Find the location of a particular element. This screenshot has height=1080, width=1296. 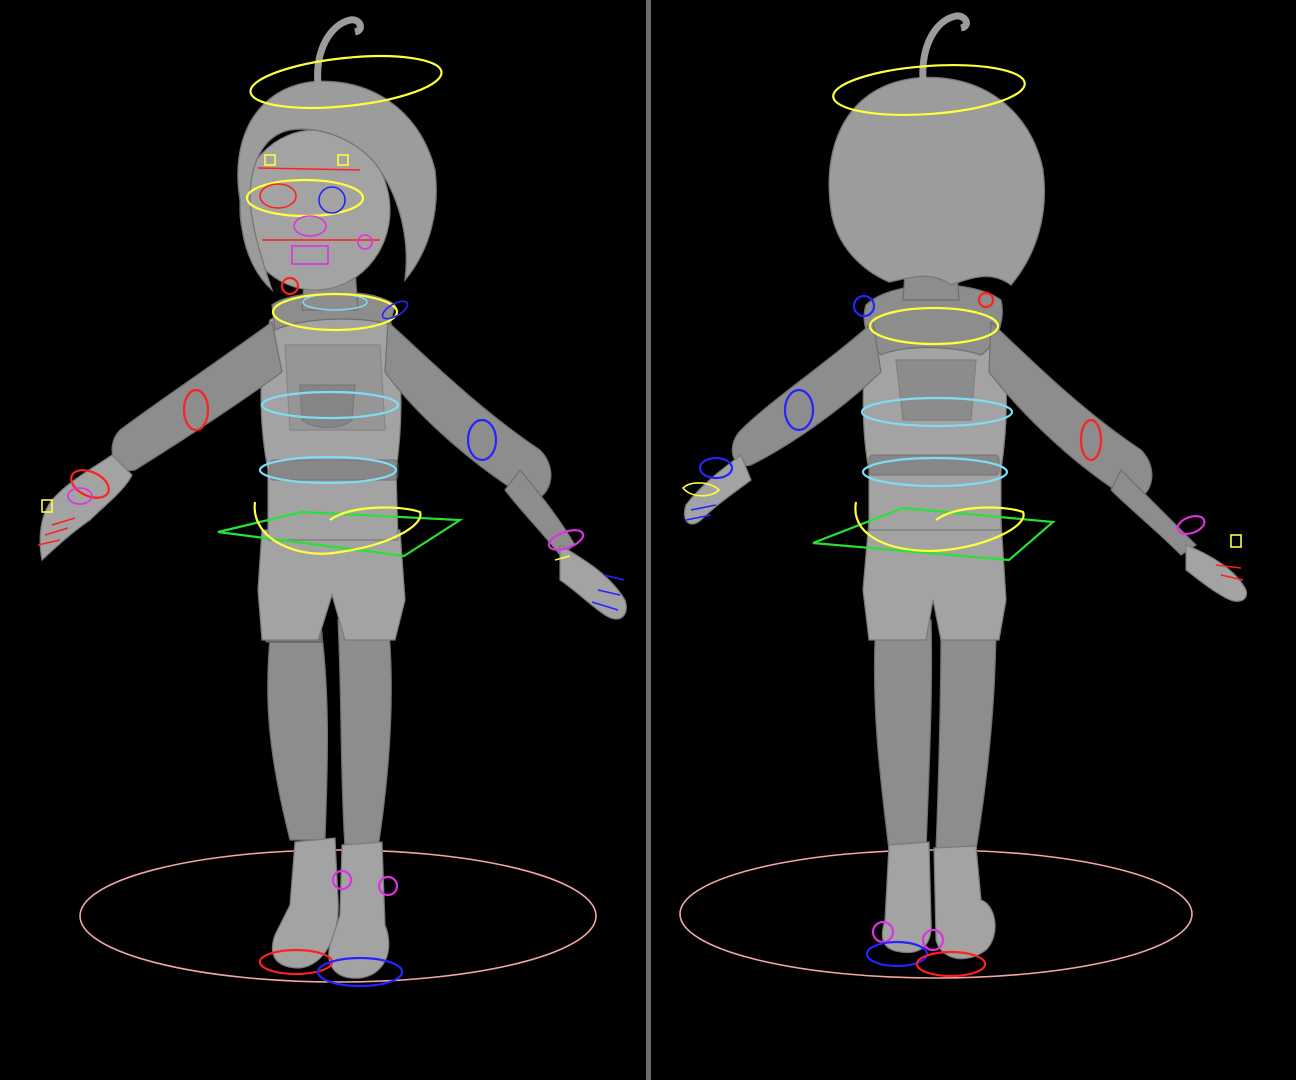

belt is located at coordinates (334, 470).